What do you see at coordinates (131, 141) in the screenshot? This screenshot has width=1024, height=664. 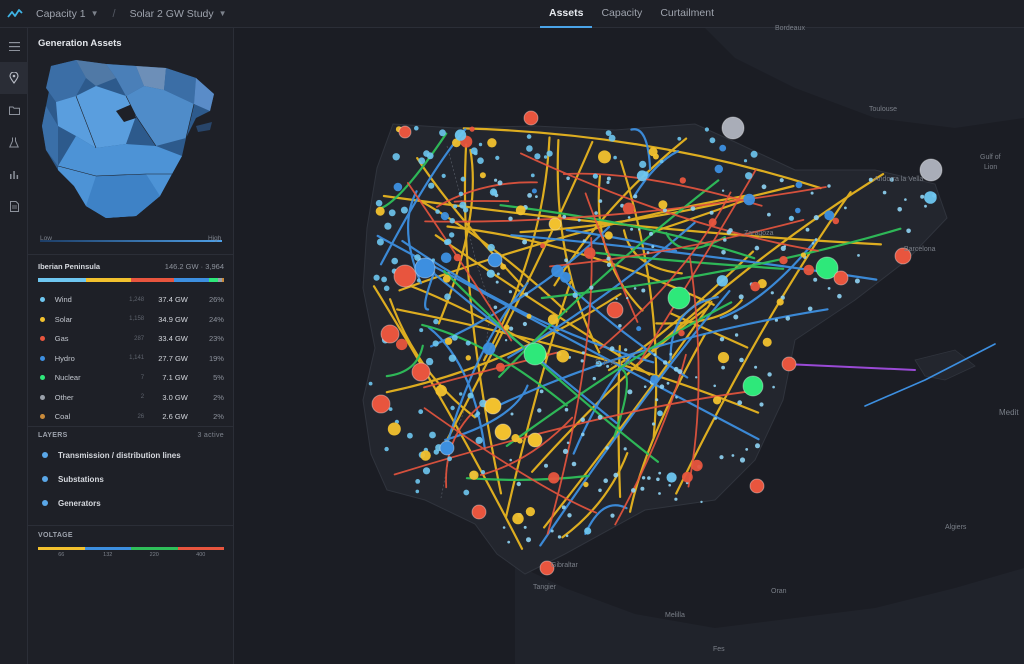 I see `region-choropleth-map` at bounding box center [131, 141].